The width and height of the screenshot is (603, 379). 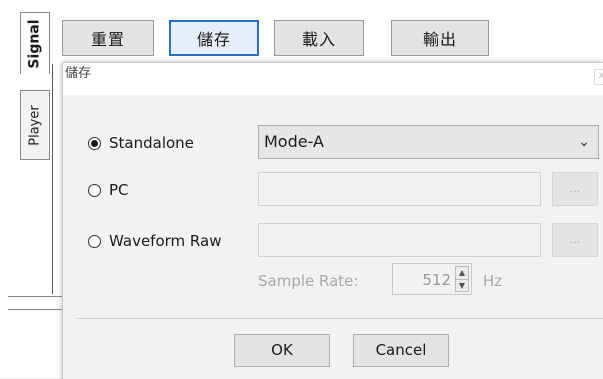 What do you see at coordinates (319, 38) in the screenshot?
I see `load-button: 載入` at bounding box center [319, 38].